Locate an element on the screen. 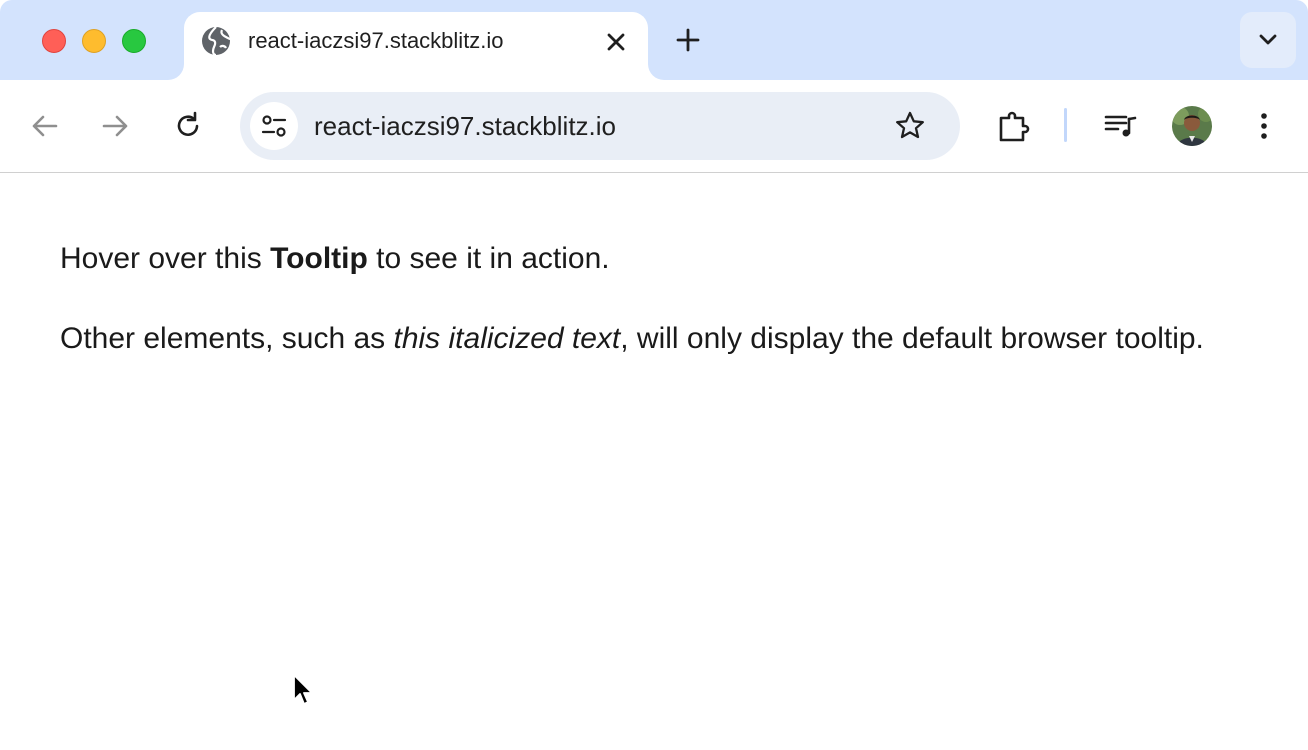 This screenshot has height=750, width=1308. arrow-left-icon is located at coordinates (44, 126).